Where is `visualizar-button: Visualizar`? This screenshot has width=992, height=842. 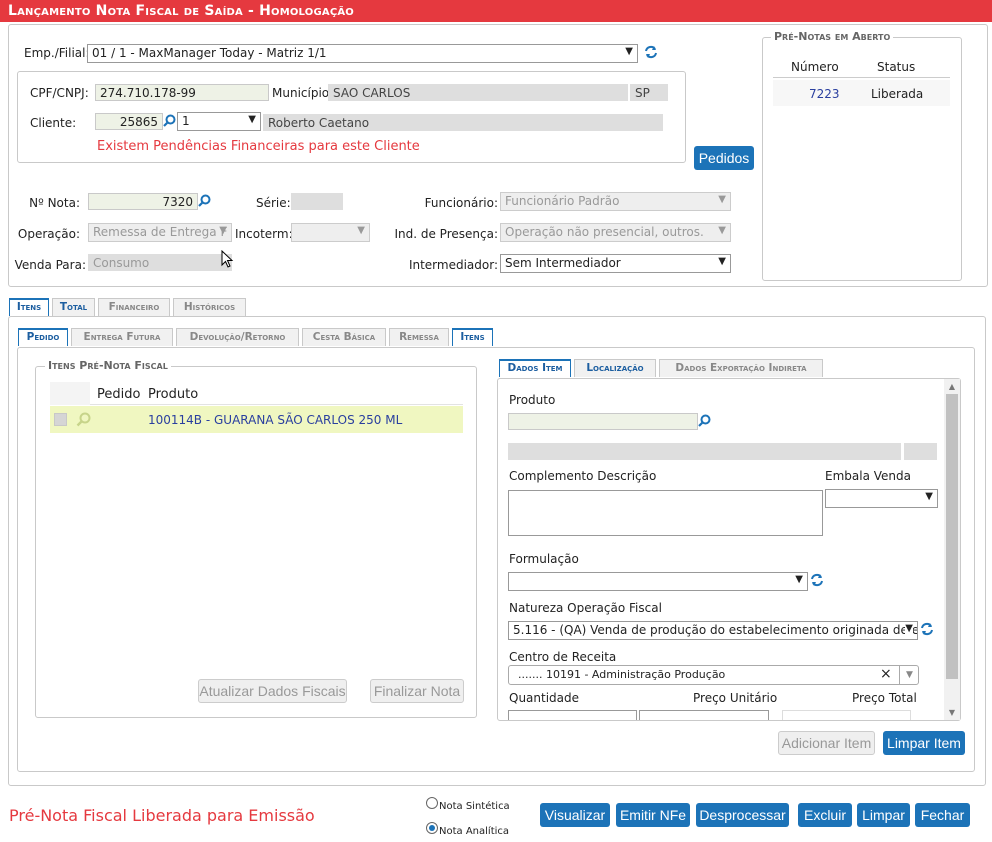
visualizar-button: Visualizar is located at coordinates (575, 815).